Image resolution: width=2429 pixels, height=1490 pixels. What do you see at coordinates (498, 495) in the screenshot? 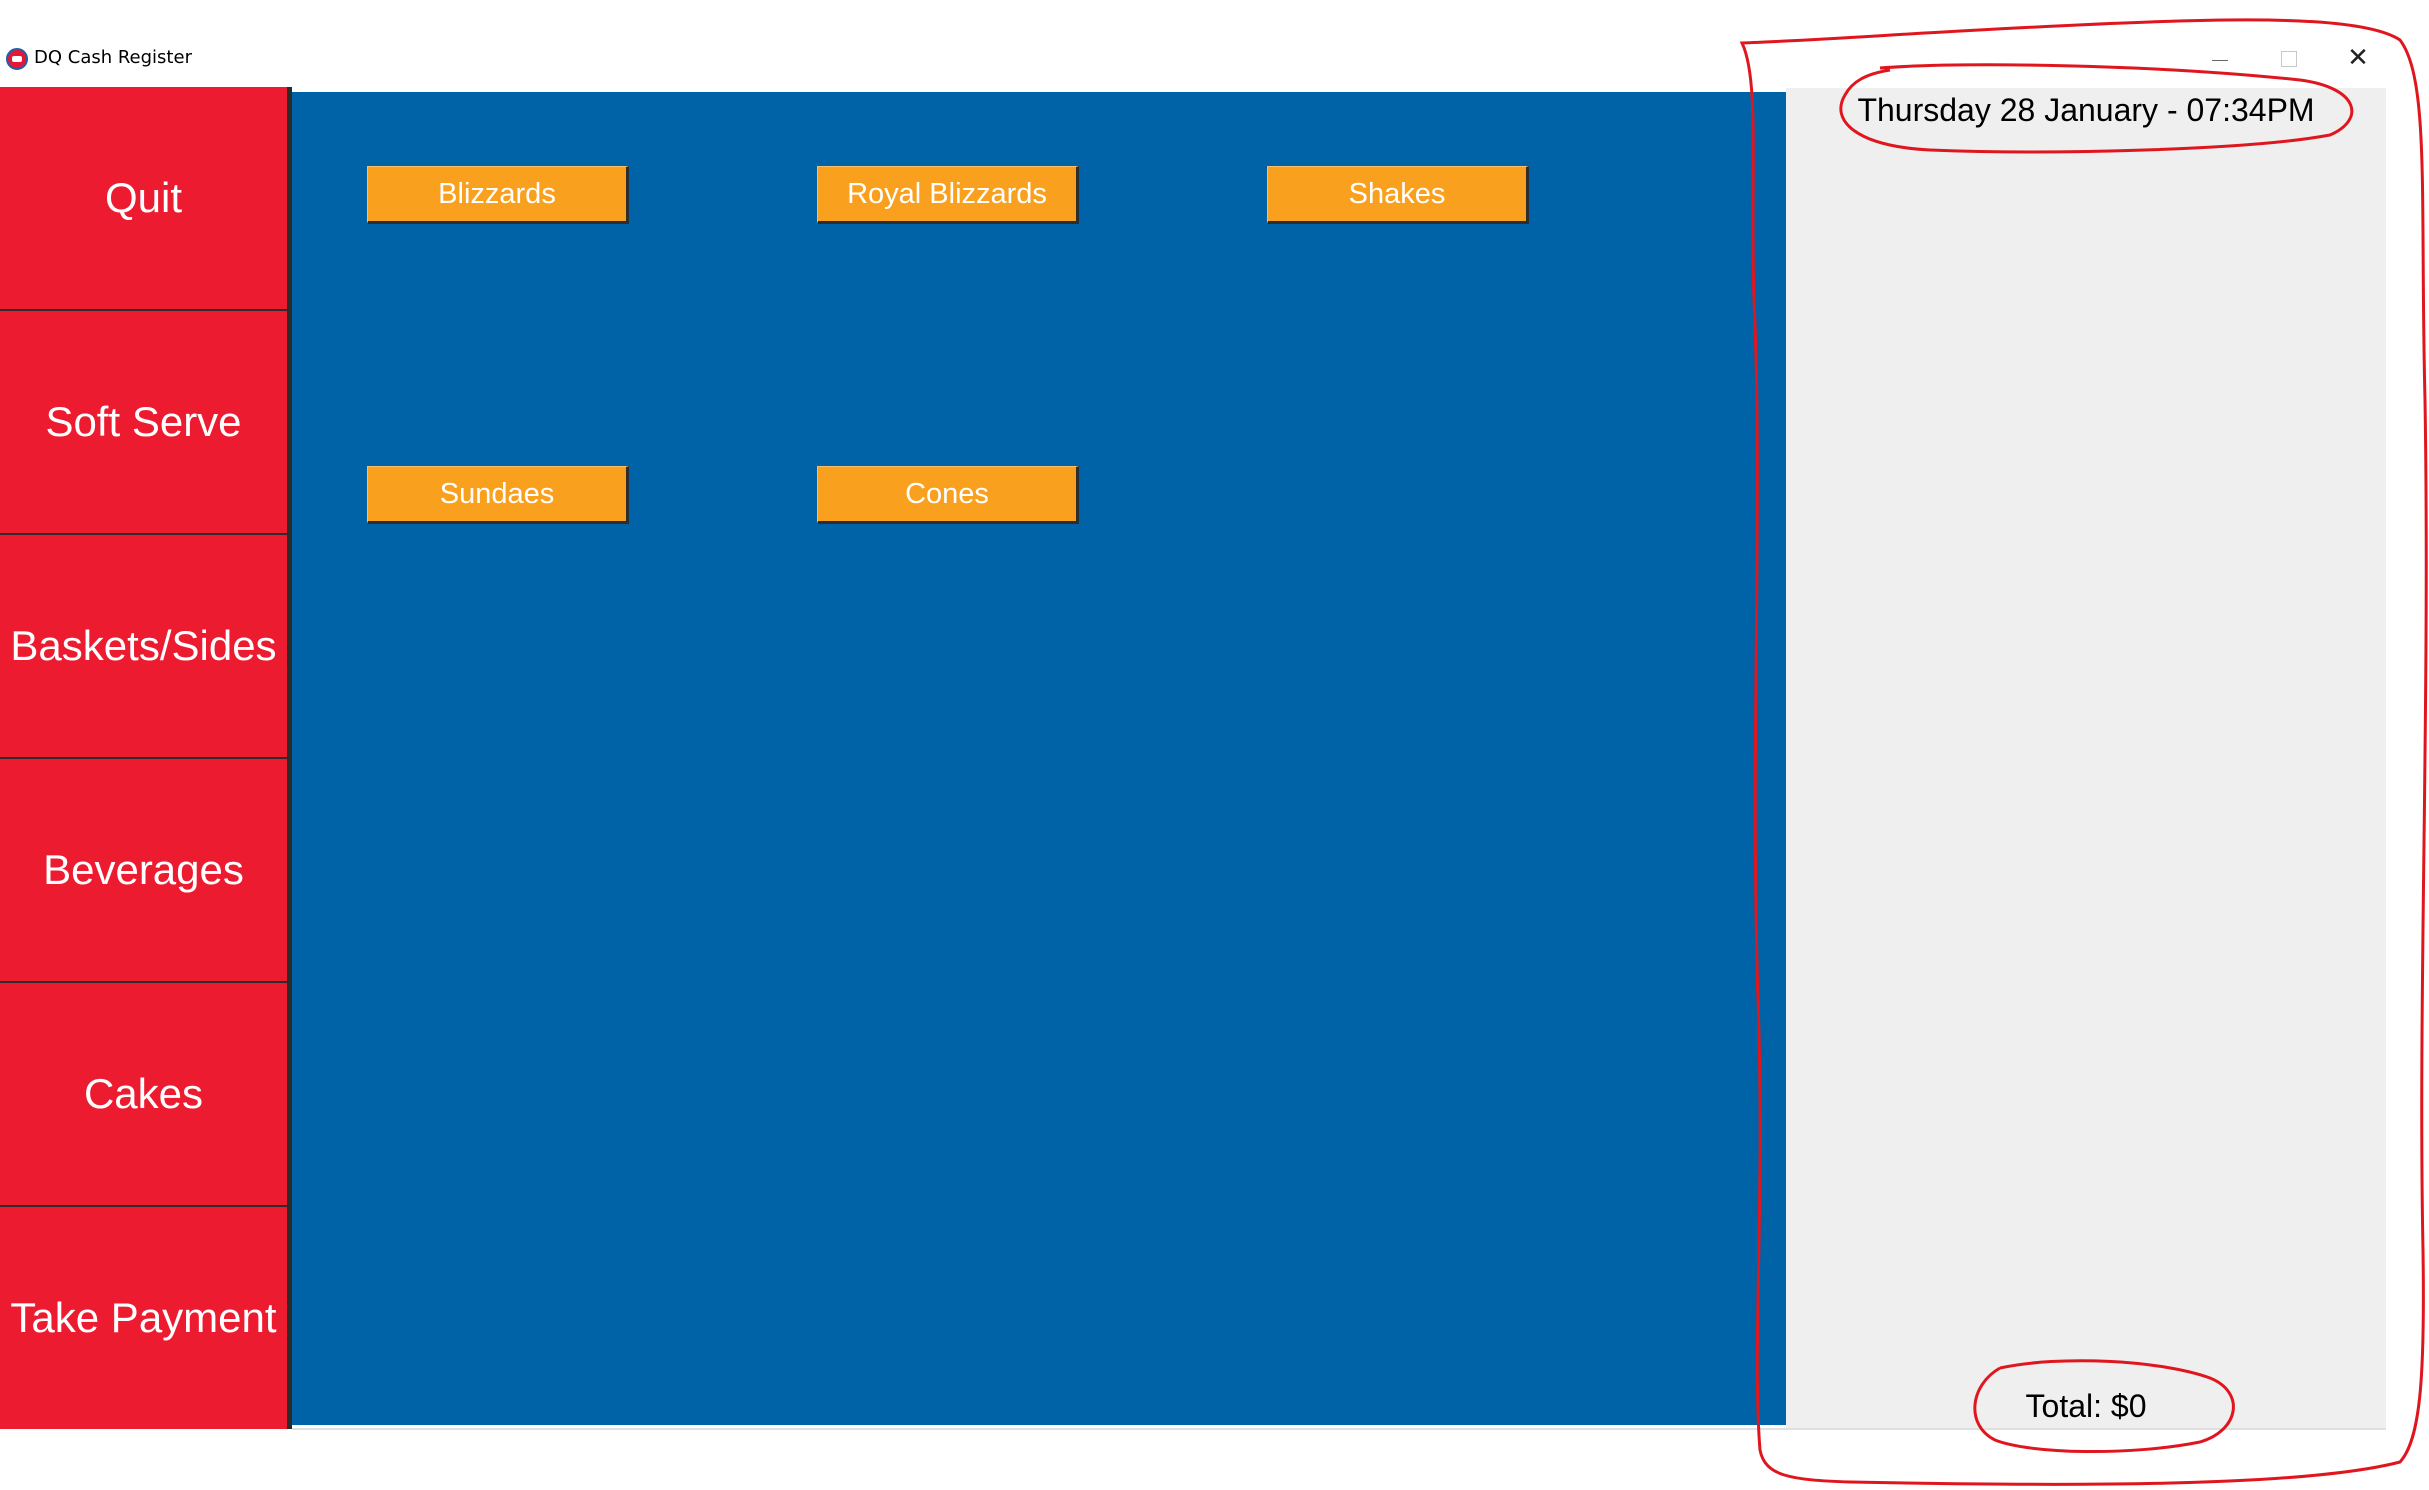
I see `sundaes-button: Sundaes` at bounding box center [498, 495].